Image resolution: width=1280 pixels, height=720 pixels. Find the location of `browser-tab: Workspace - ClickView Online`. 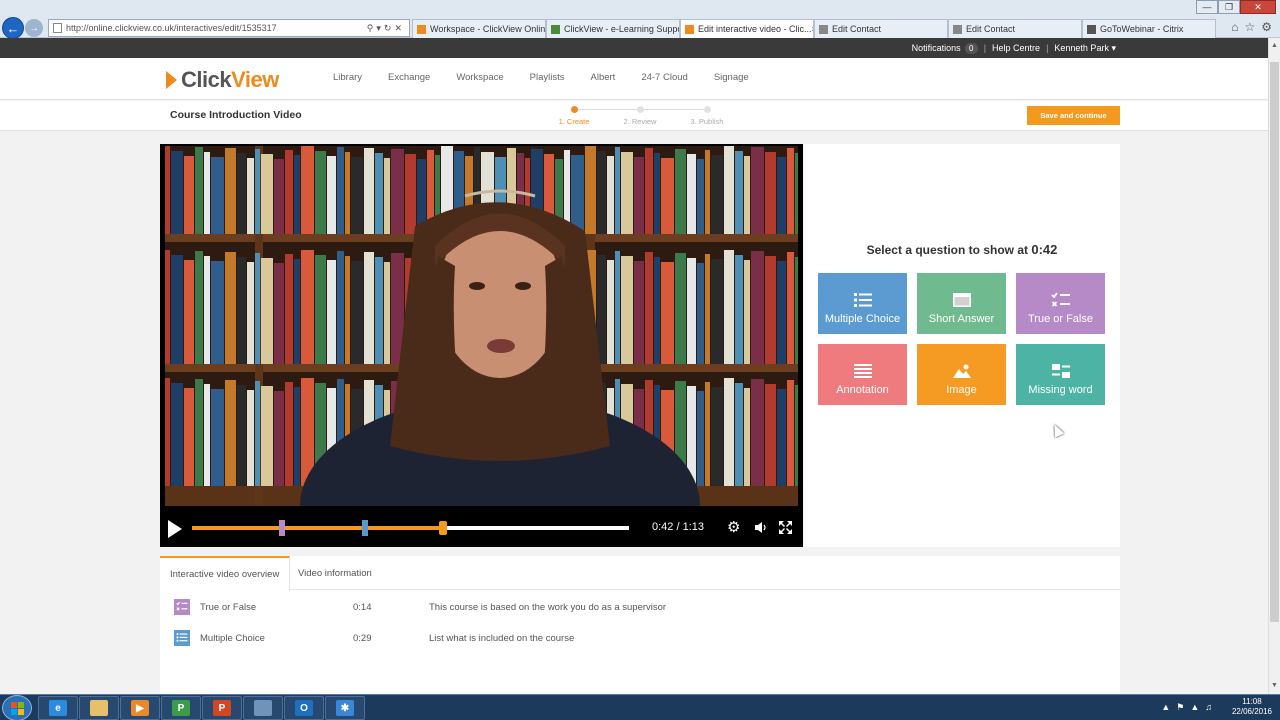

browser-tab: Workspace - ClickView Online is located at coordinates (479, 28).